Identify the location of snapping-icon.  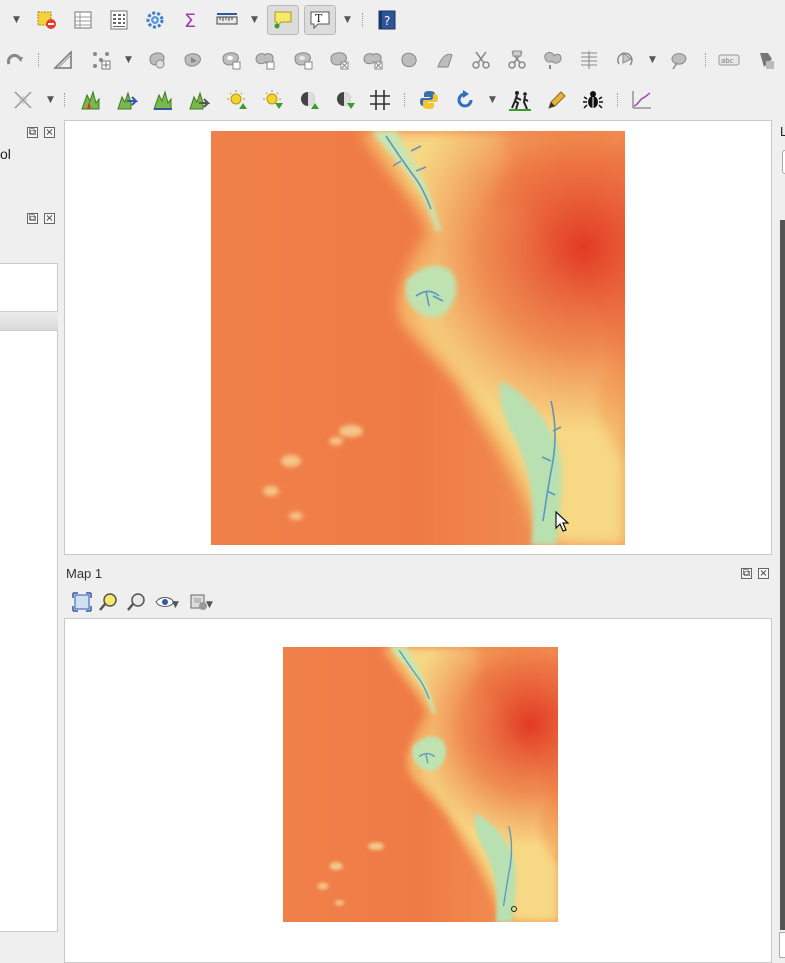
(23, 100).